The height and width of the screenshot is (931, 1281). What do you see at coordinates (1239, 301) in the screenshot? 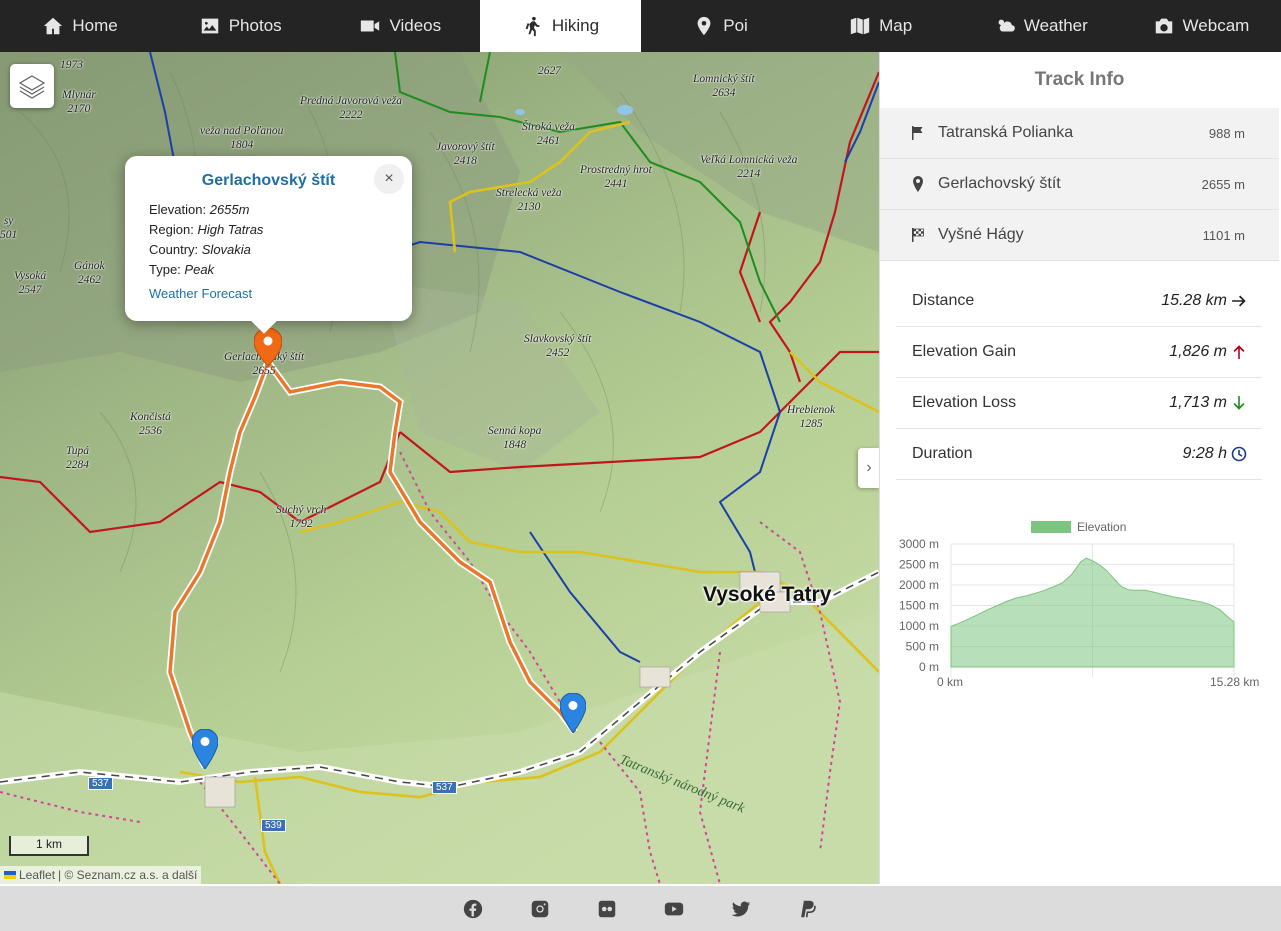
I see `arrow-right-icon` at bounding box center [1239, 301].